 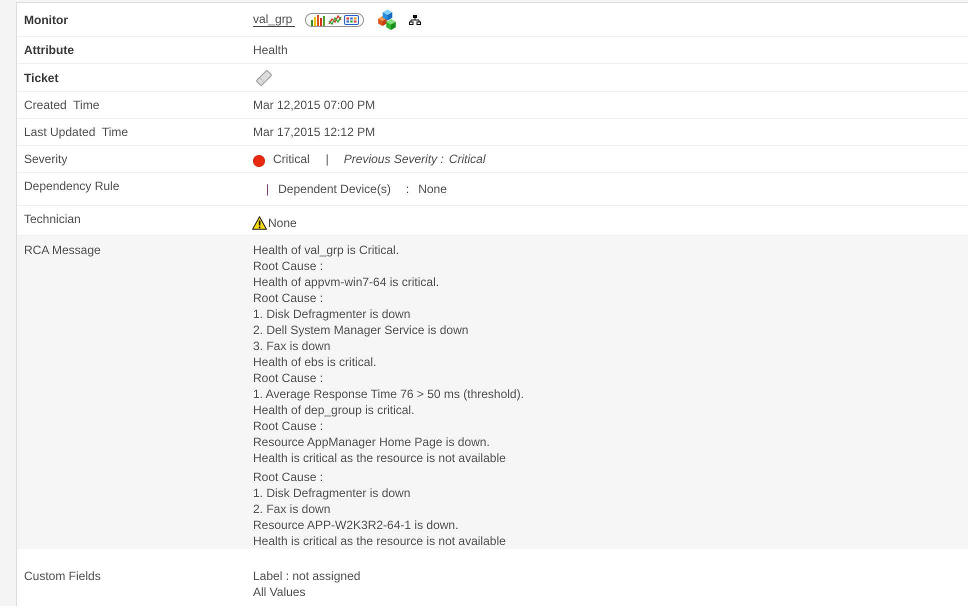 I want to click on bar-chart-icon, so click(x=318, y=20).